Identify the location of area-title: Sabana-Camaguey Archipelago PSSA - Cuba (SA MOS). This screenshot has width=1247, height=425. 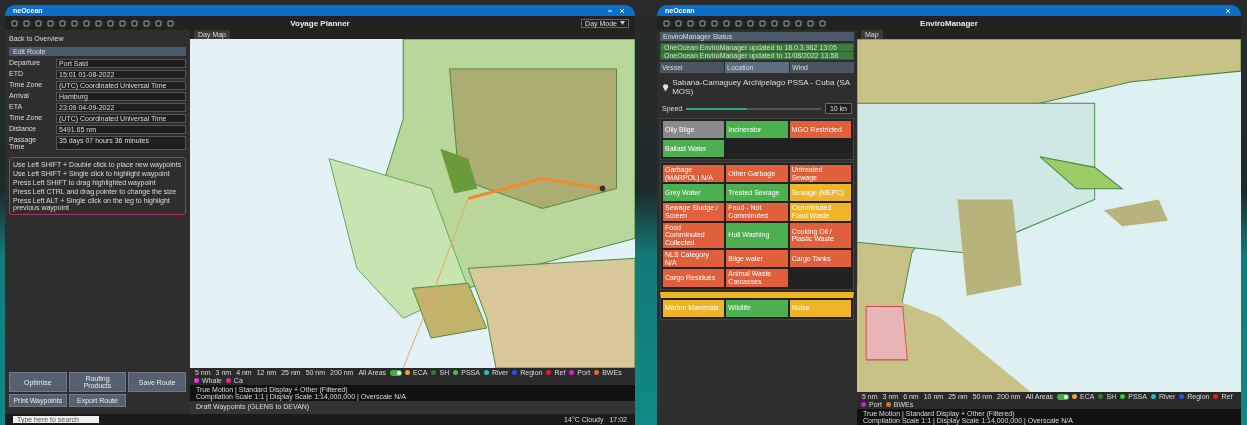
(761, 87).